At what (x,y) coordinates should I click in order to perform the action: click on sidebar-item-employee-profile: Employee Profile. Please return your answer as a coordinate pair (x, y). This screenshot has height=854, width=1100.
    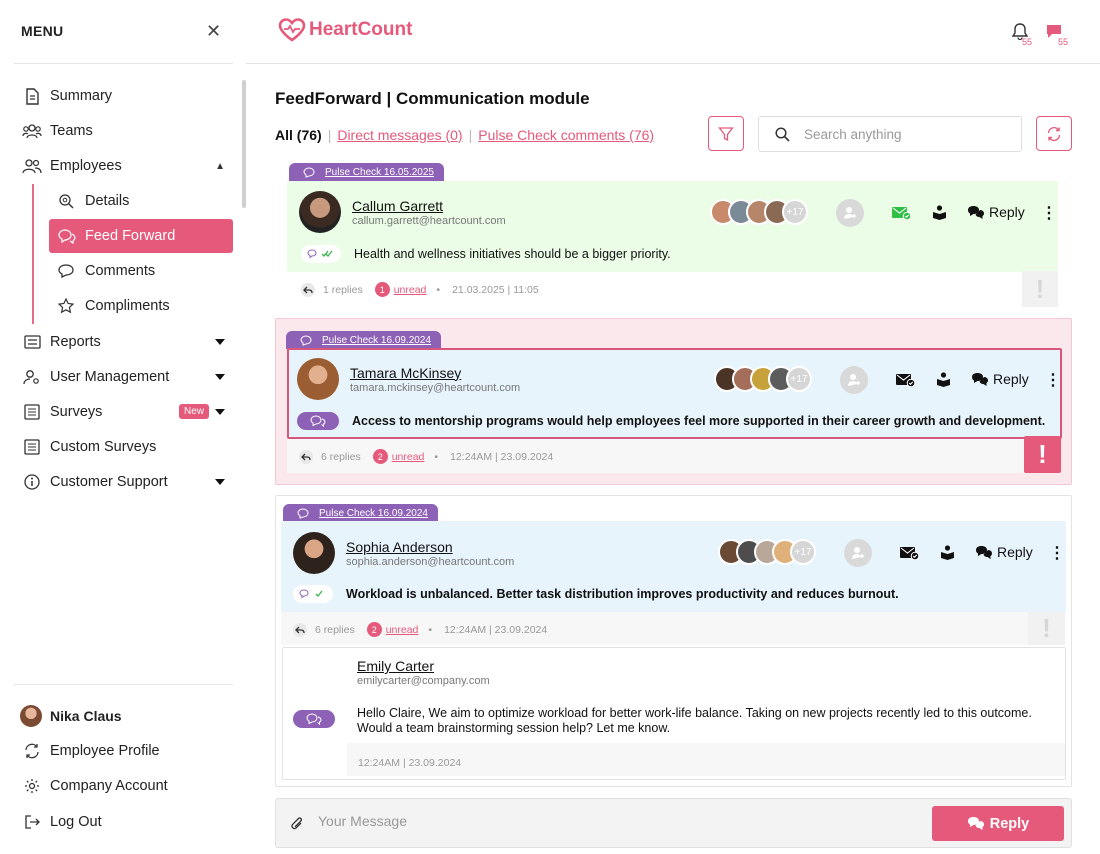
    Looking at the image, I should click on (127, 751).